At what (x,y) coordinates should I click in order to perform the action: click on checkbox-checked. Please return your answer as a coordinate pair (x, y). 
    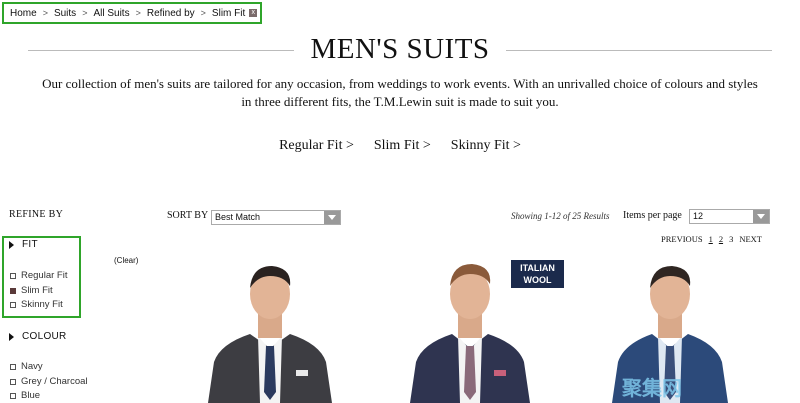
    Looking at the image, I should click on (13, 290).